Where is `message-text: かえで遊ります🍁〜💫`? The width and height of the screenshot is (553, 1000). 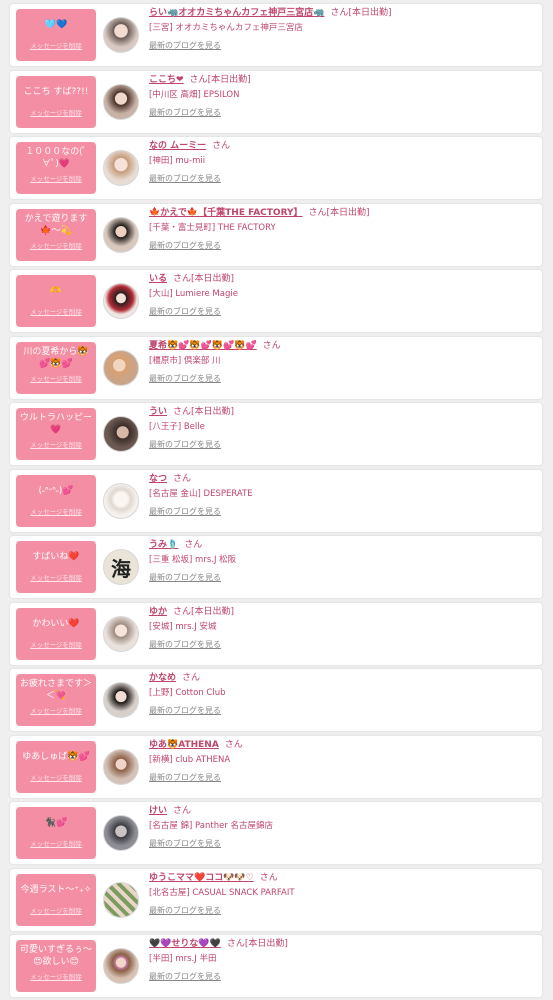 message-text: かえで遊ります🍁〜💫 is located at coordinates (56, 224).